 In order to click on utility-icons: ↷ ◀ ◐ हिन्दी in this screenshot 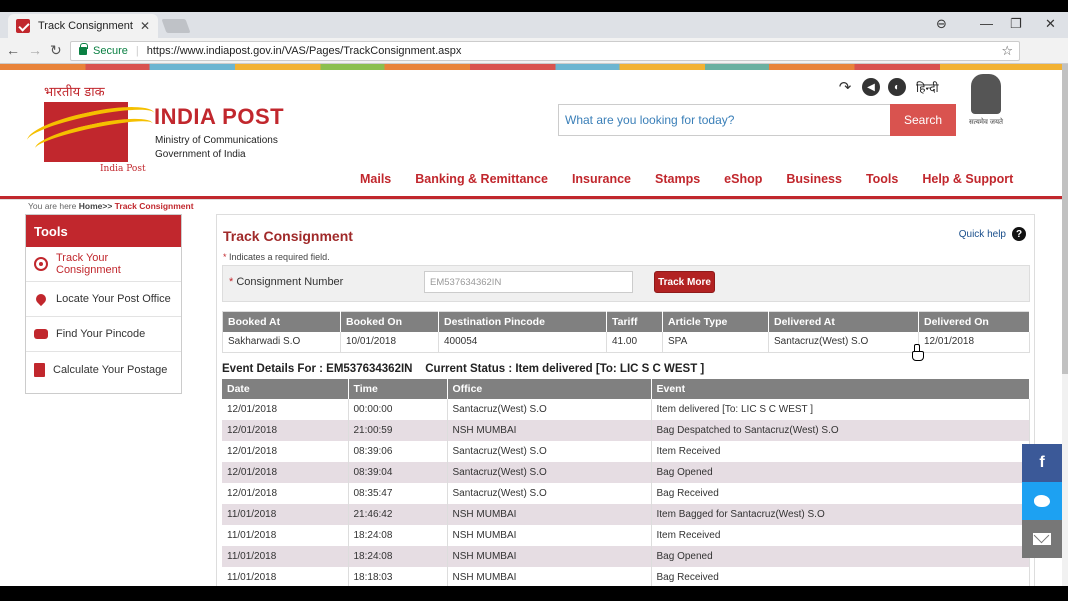, I will do `click(887, 87)`.